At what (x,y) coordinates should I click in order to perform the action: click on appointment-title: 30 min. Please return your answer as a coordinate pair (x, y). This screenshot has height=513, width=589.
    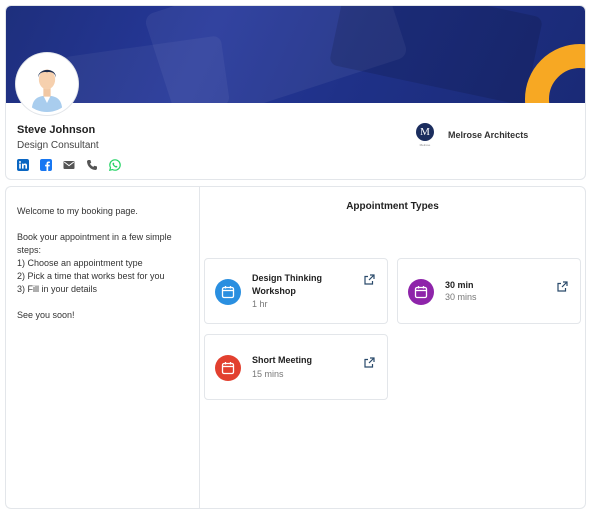
    Looking at the image, I should click on (459, 285).